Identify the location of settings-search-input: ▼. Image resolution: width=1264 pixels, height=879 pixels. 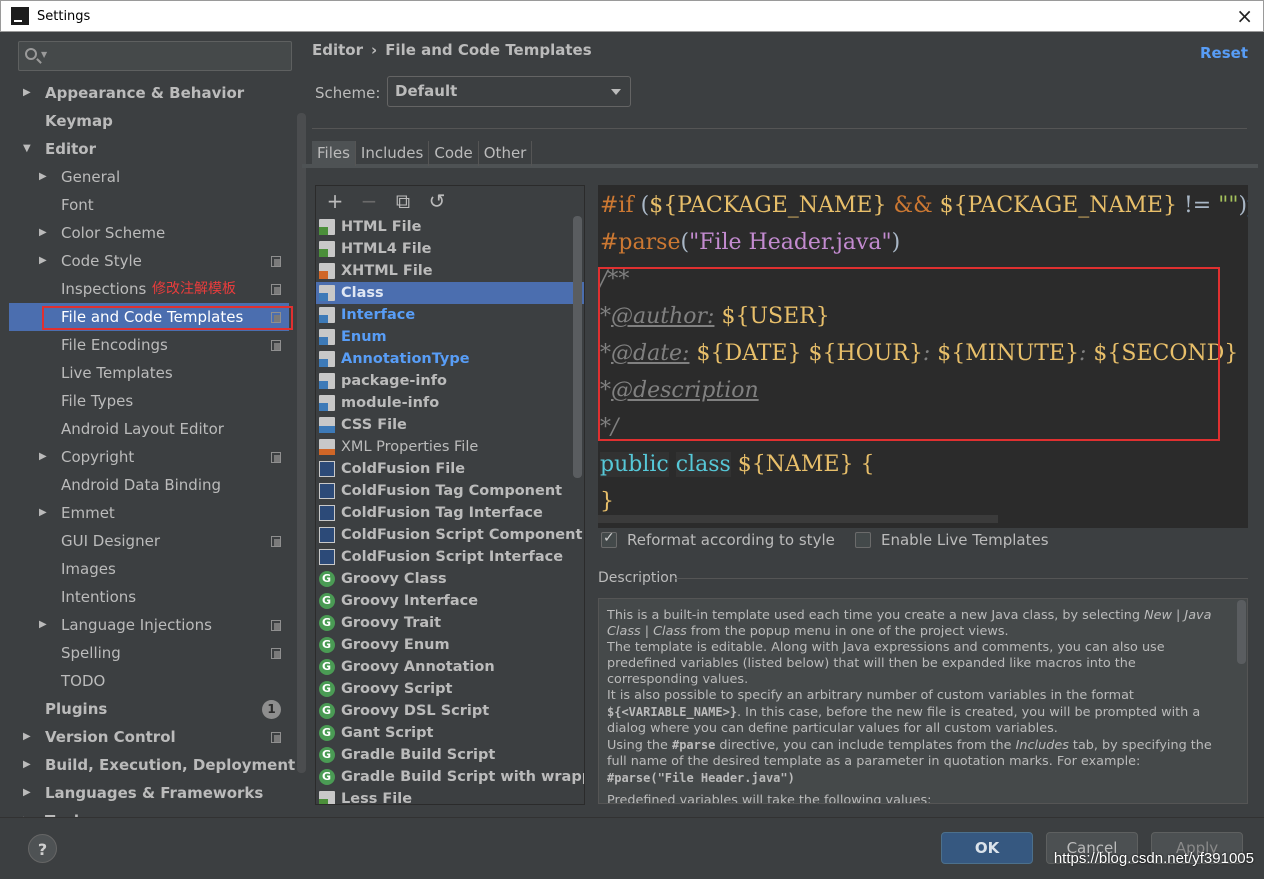
(155, 56).